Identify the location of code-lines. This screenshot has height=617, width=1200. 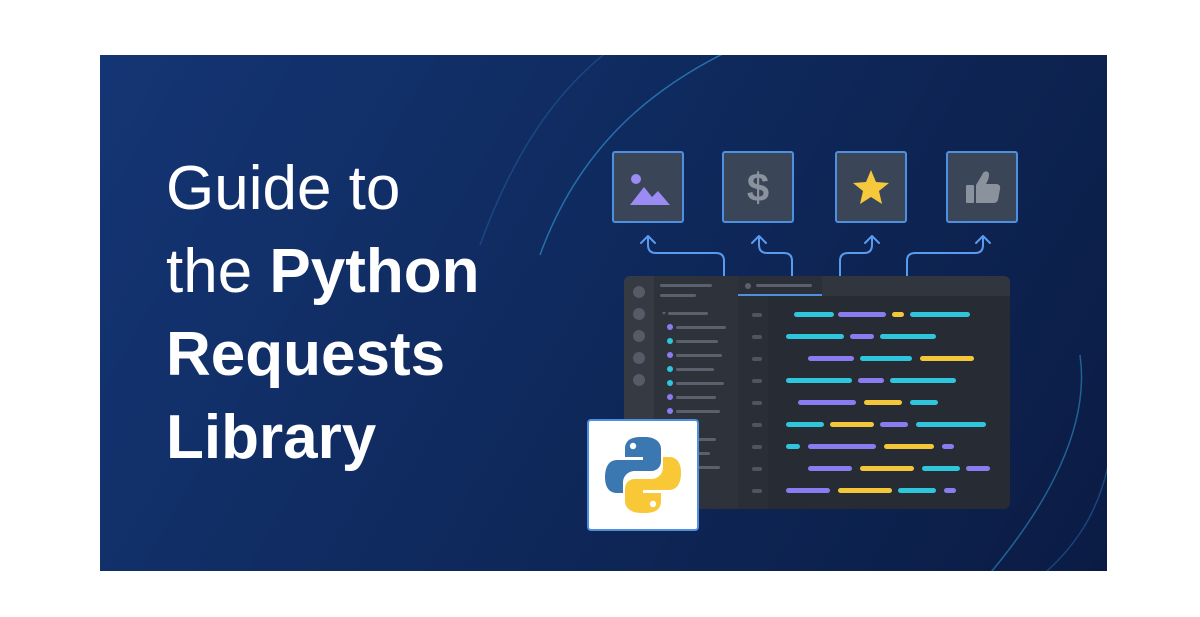
(871, 402).